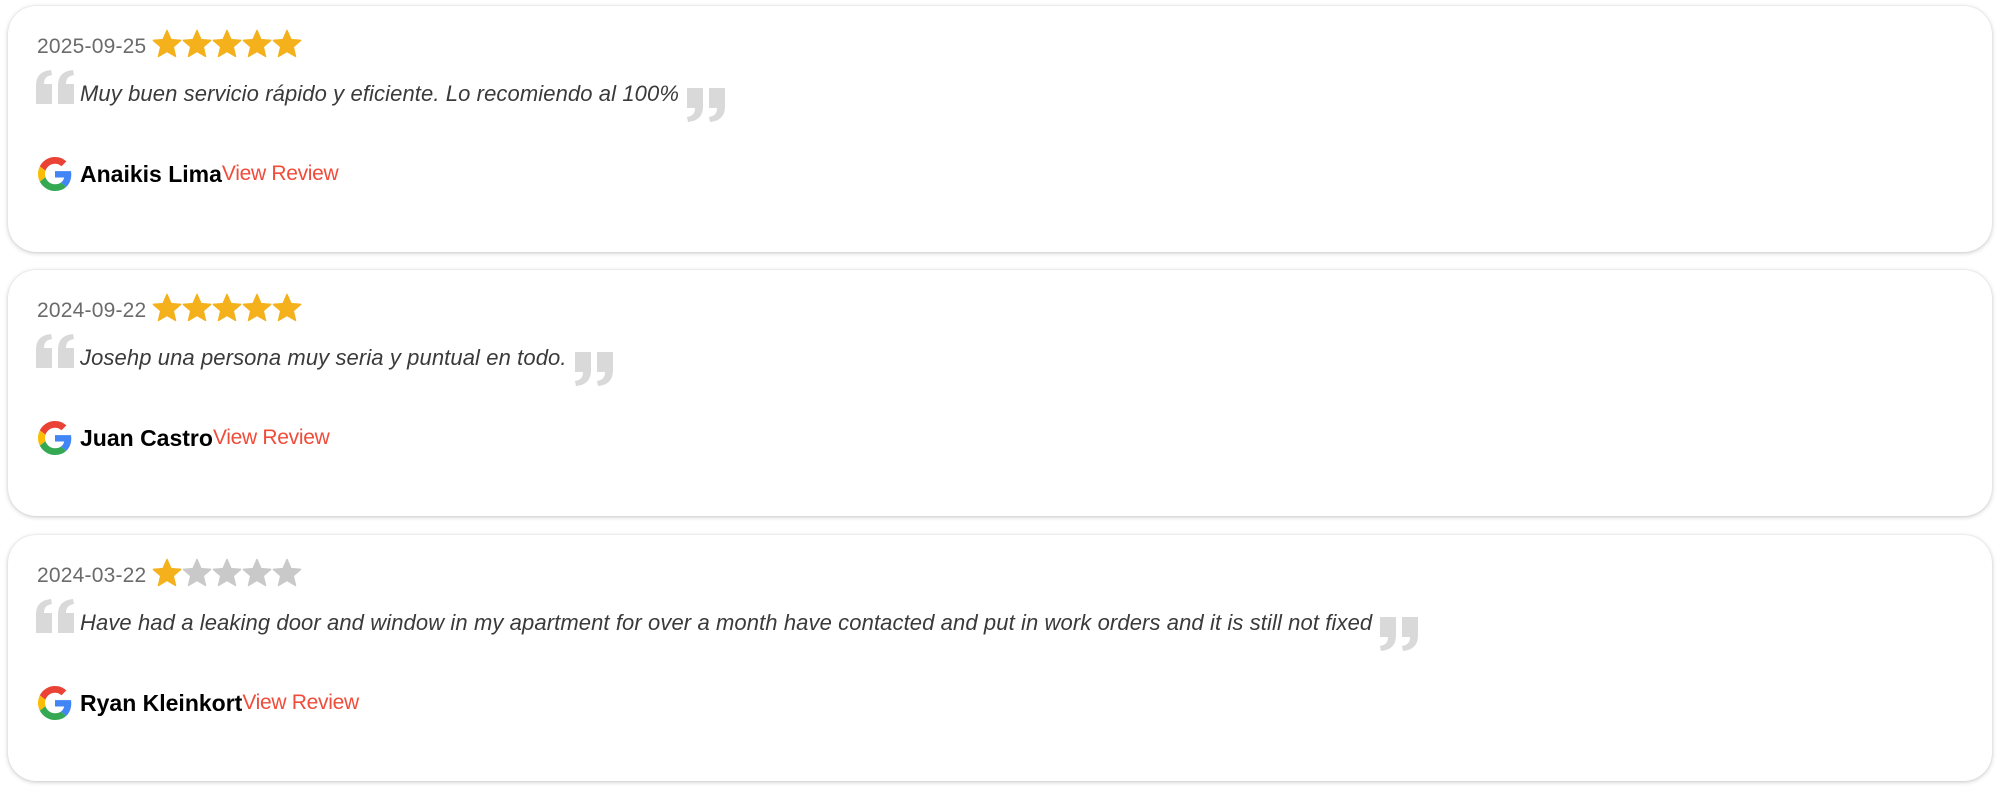 This screenshot has width=2000, height=794. I want to click on author-name: Ryan Kleinkort, so click(161, 702).